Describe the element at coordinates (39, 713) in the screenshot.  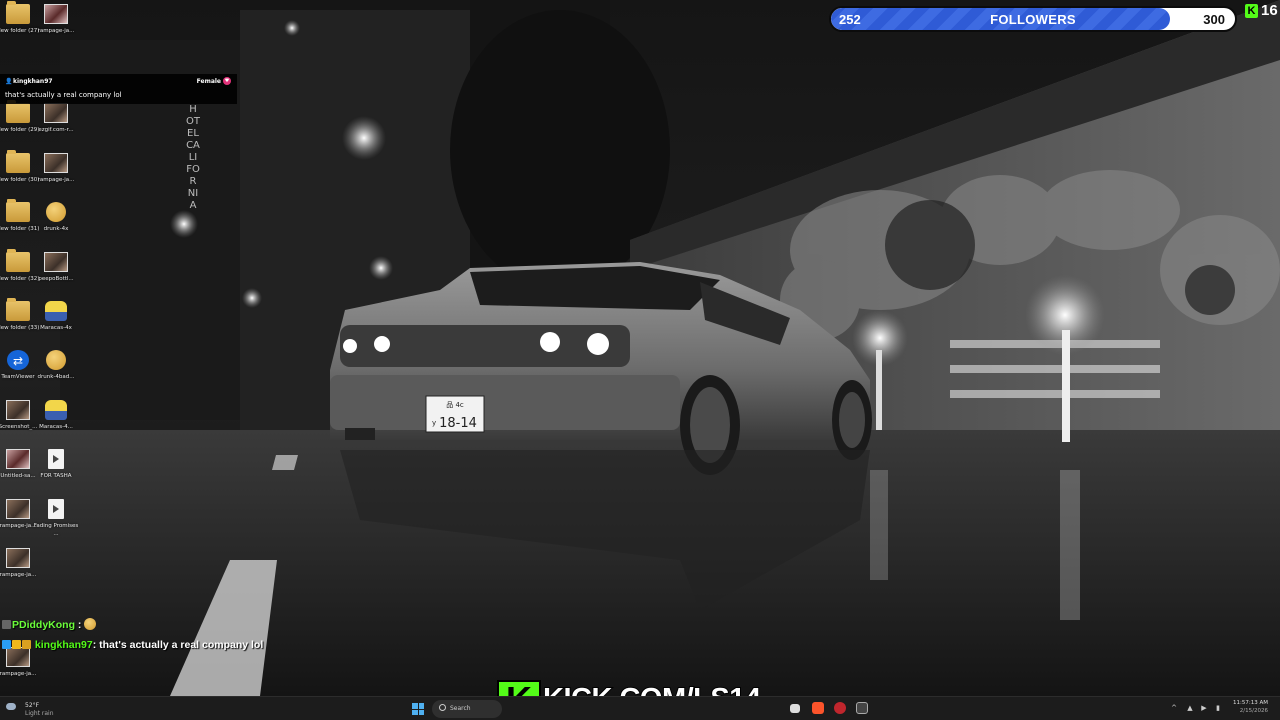
I see `weather-desc: Light rain` at that location.